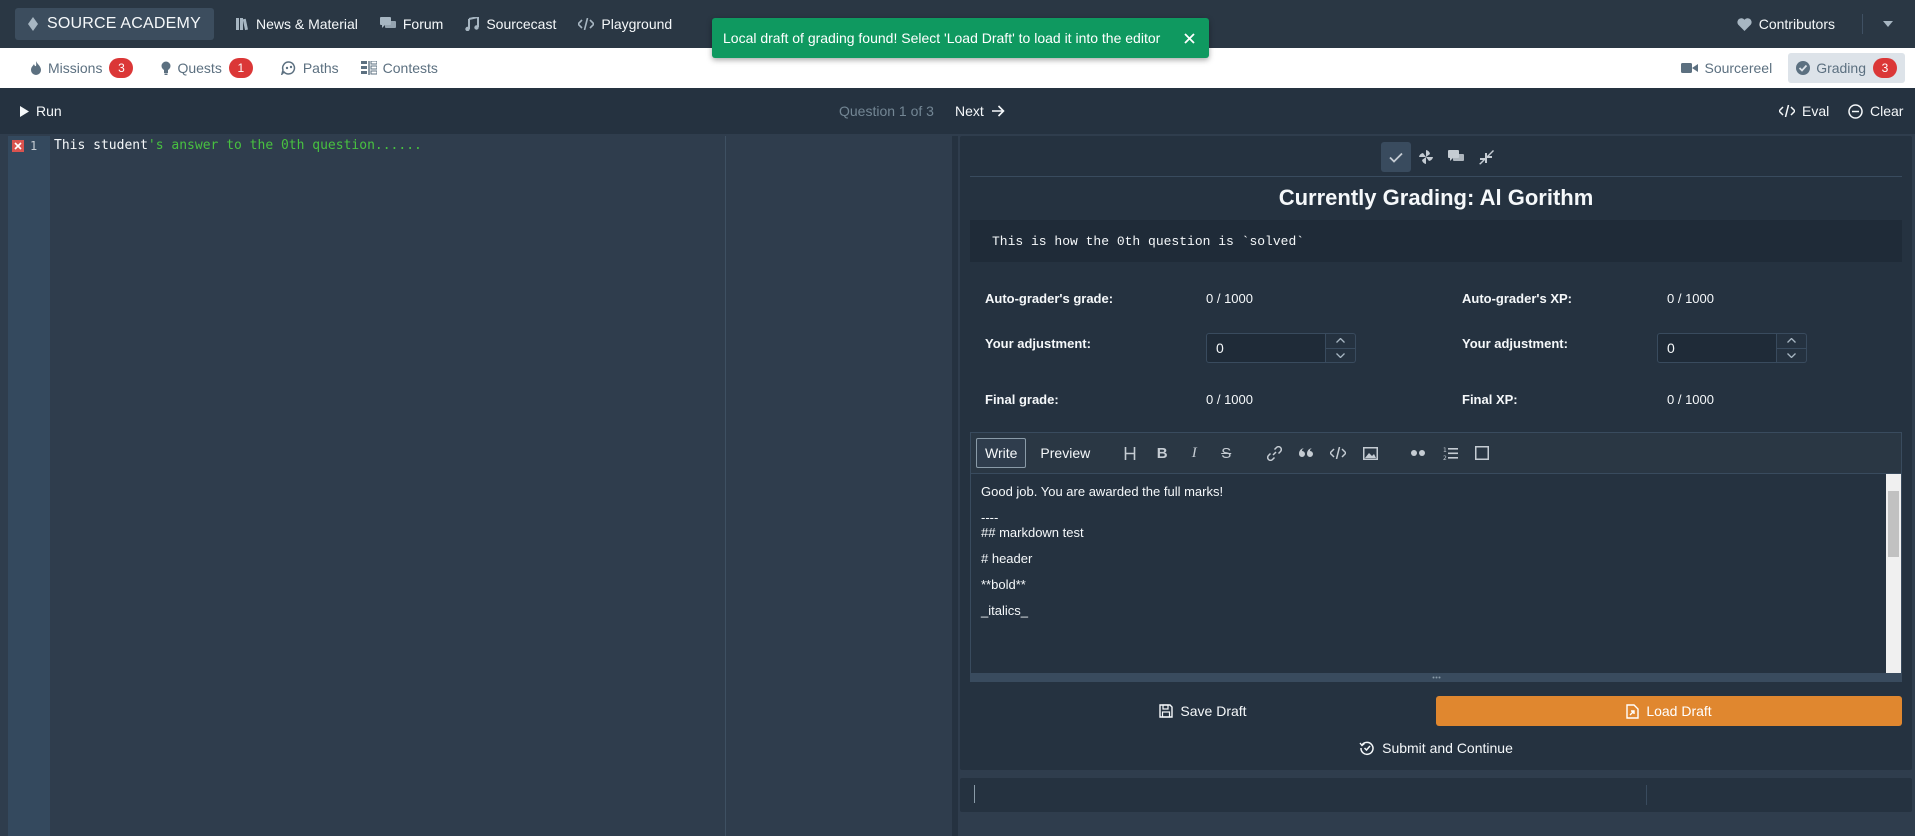  Describe the element at coordinates (1738, 68) in the screenshot. I see `subnav-sourcereel-label: Sourcereel` at that location.